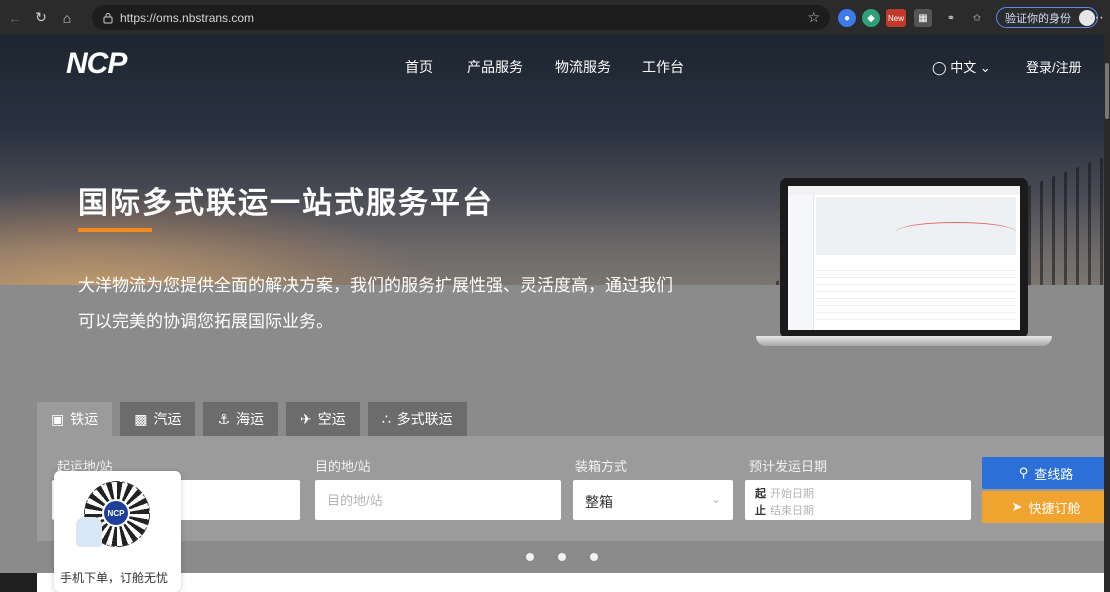 Image resolution: width=1110 pixels, height=592 pixels. What do you see at coordinates (977, 18) in the screenshot?
I see `favorites-list-icon: ✩` at bounding box center [977, 18].